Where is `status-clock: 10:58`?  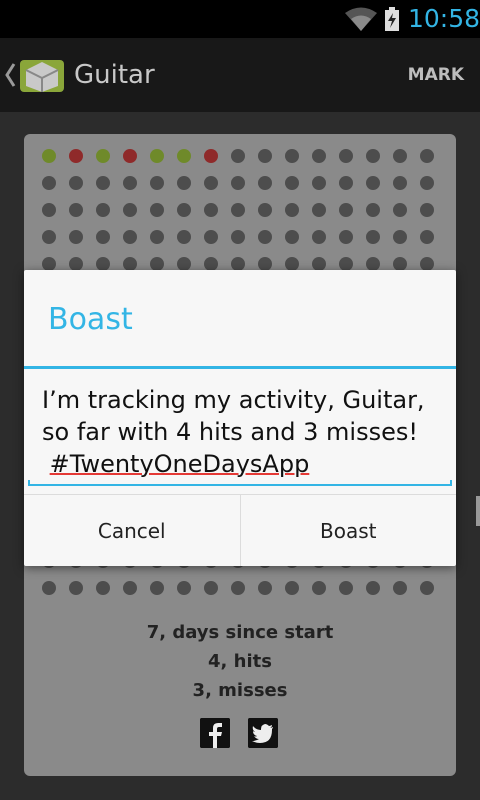 status-clock: 10:58 is located at coordinates (444, 18).